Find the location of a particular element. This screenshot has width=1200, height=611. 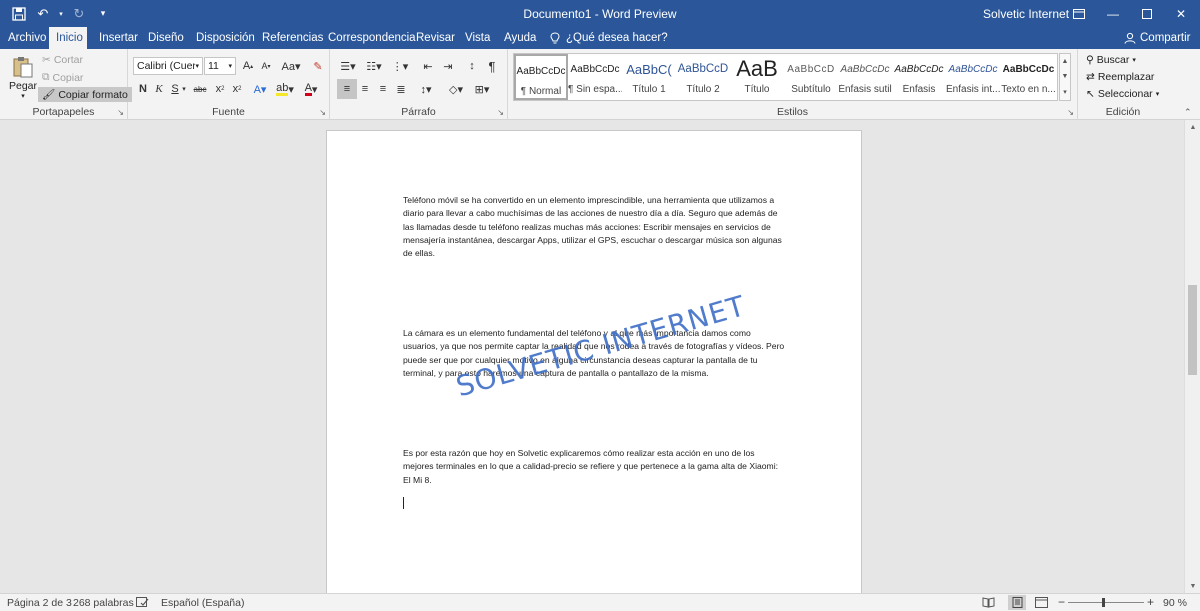

styles-scroll: ▲ ▼ ▾ is located at coordinates (1065, 77).